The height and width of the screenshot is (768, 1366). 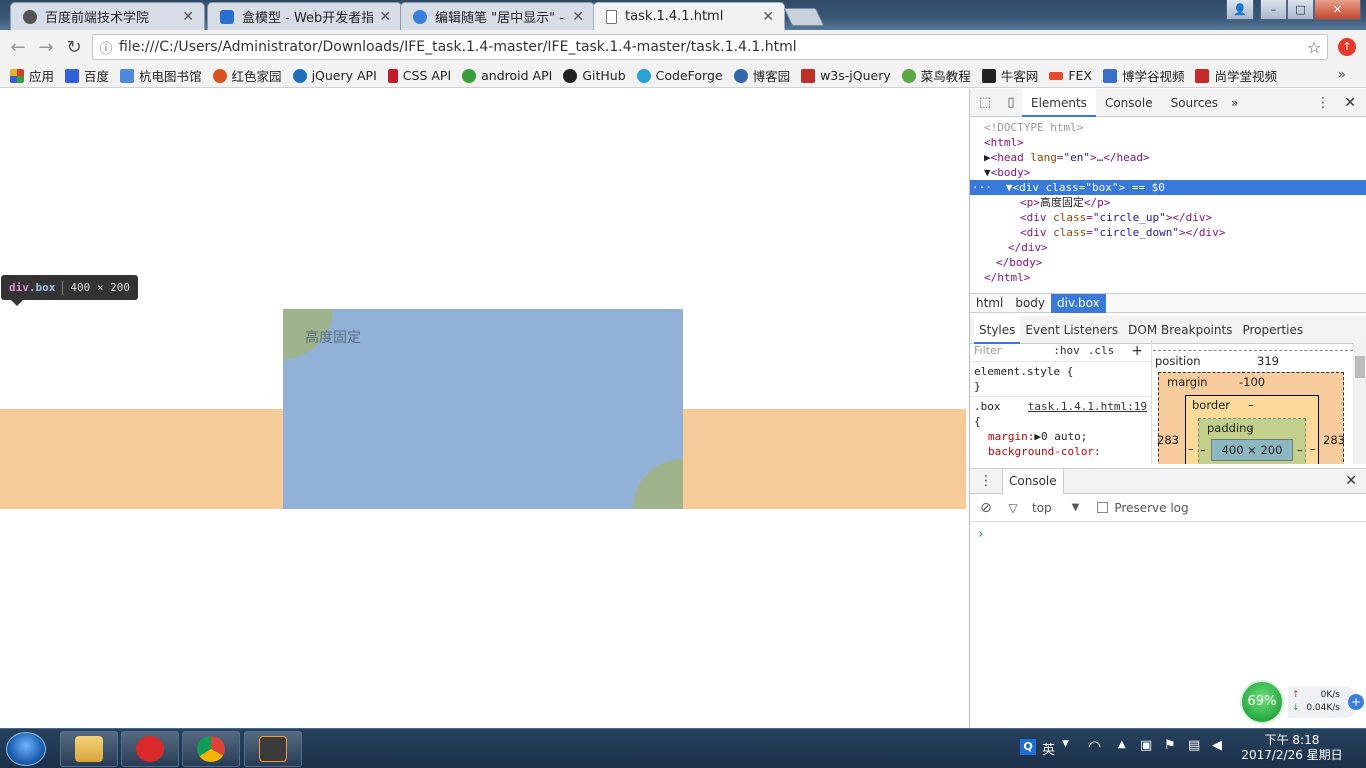 I want to click on clock: 下午 8:18 2017/2/26 星期日, so click(x=1292, y=748).